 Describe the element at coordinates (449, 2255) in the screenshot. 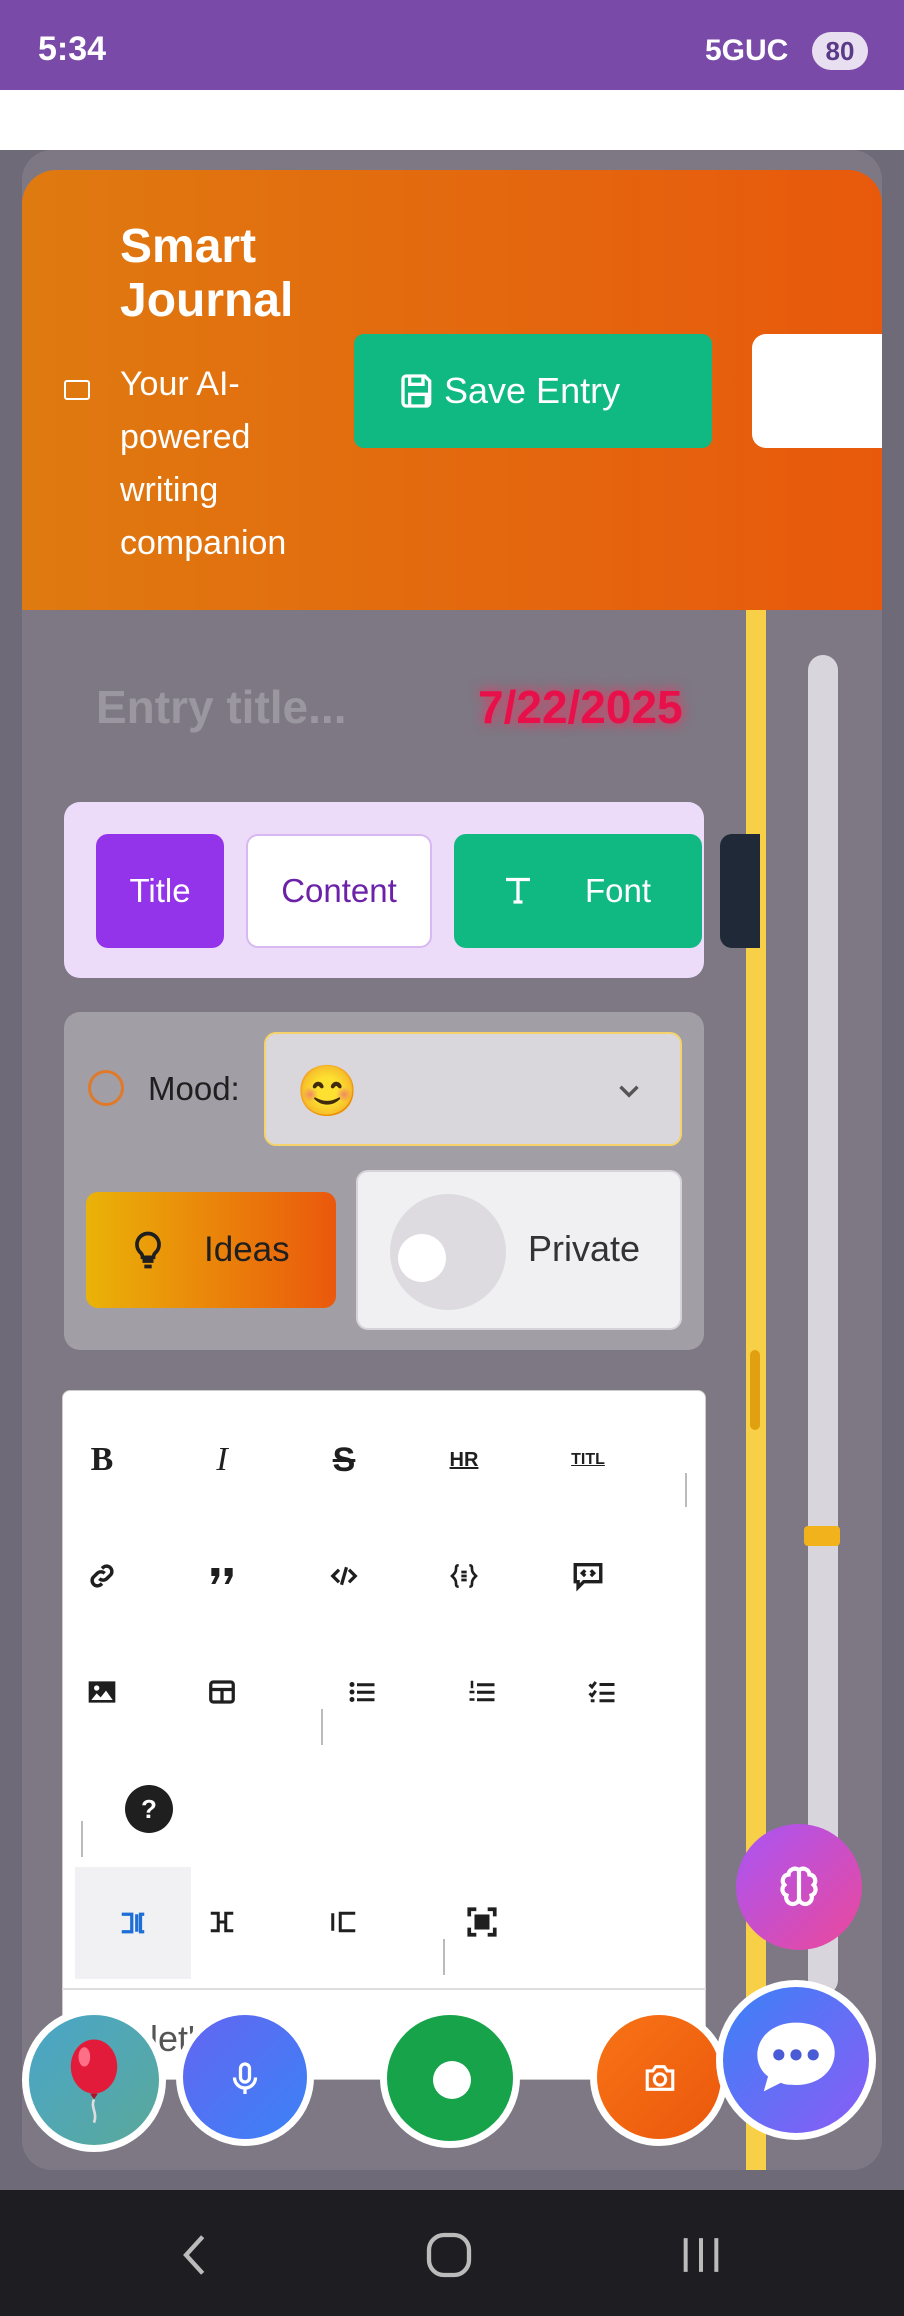

I see `home-icon` at that location.